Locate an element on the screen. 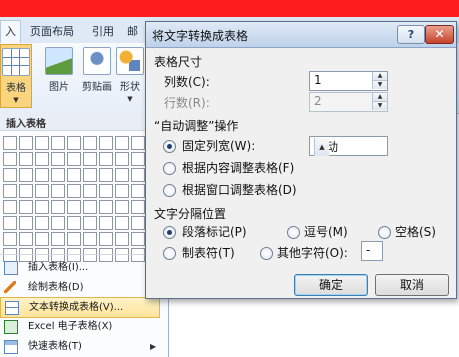  radio-autofit-contents is located at coordinates (169, 168).